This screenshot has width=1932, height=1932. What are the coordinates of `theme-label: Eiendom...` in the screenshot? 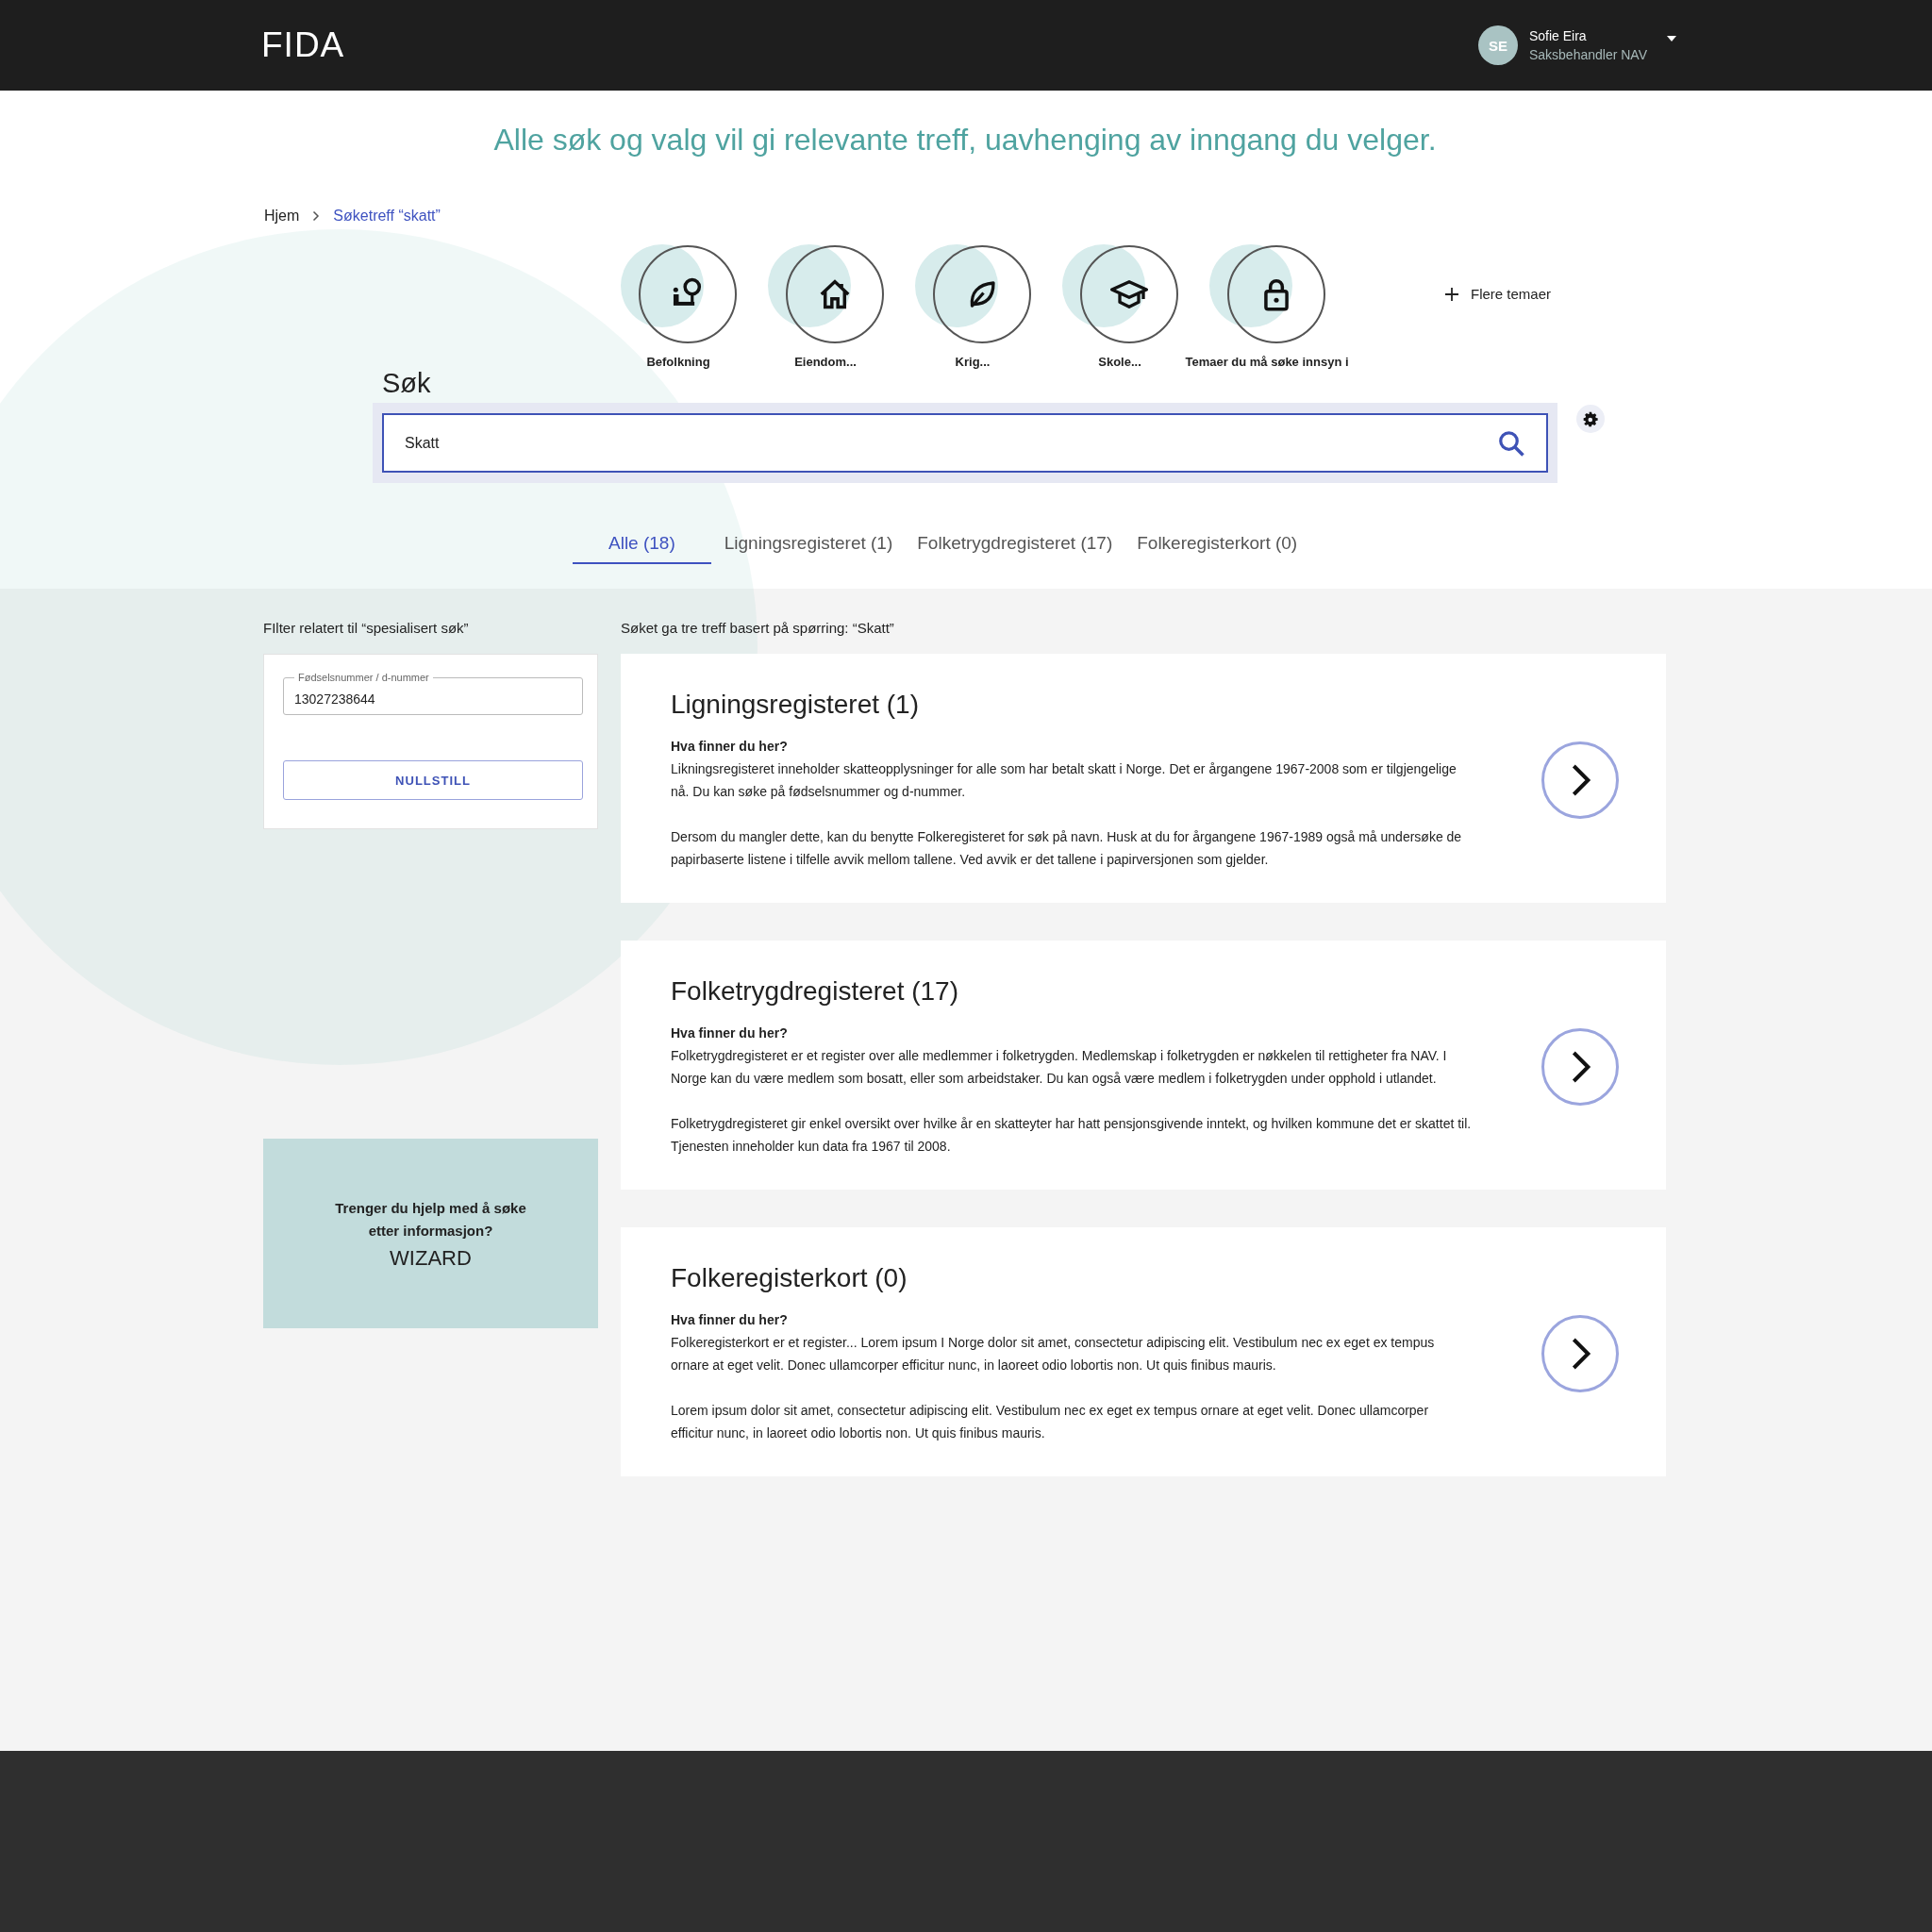 It's located at (826, 362).